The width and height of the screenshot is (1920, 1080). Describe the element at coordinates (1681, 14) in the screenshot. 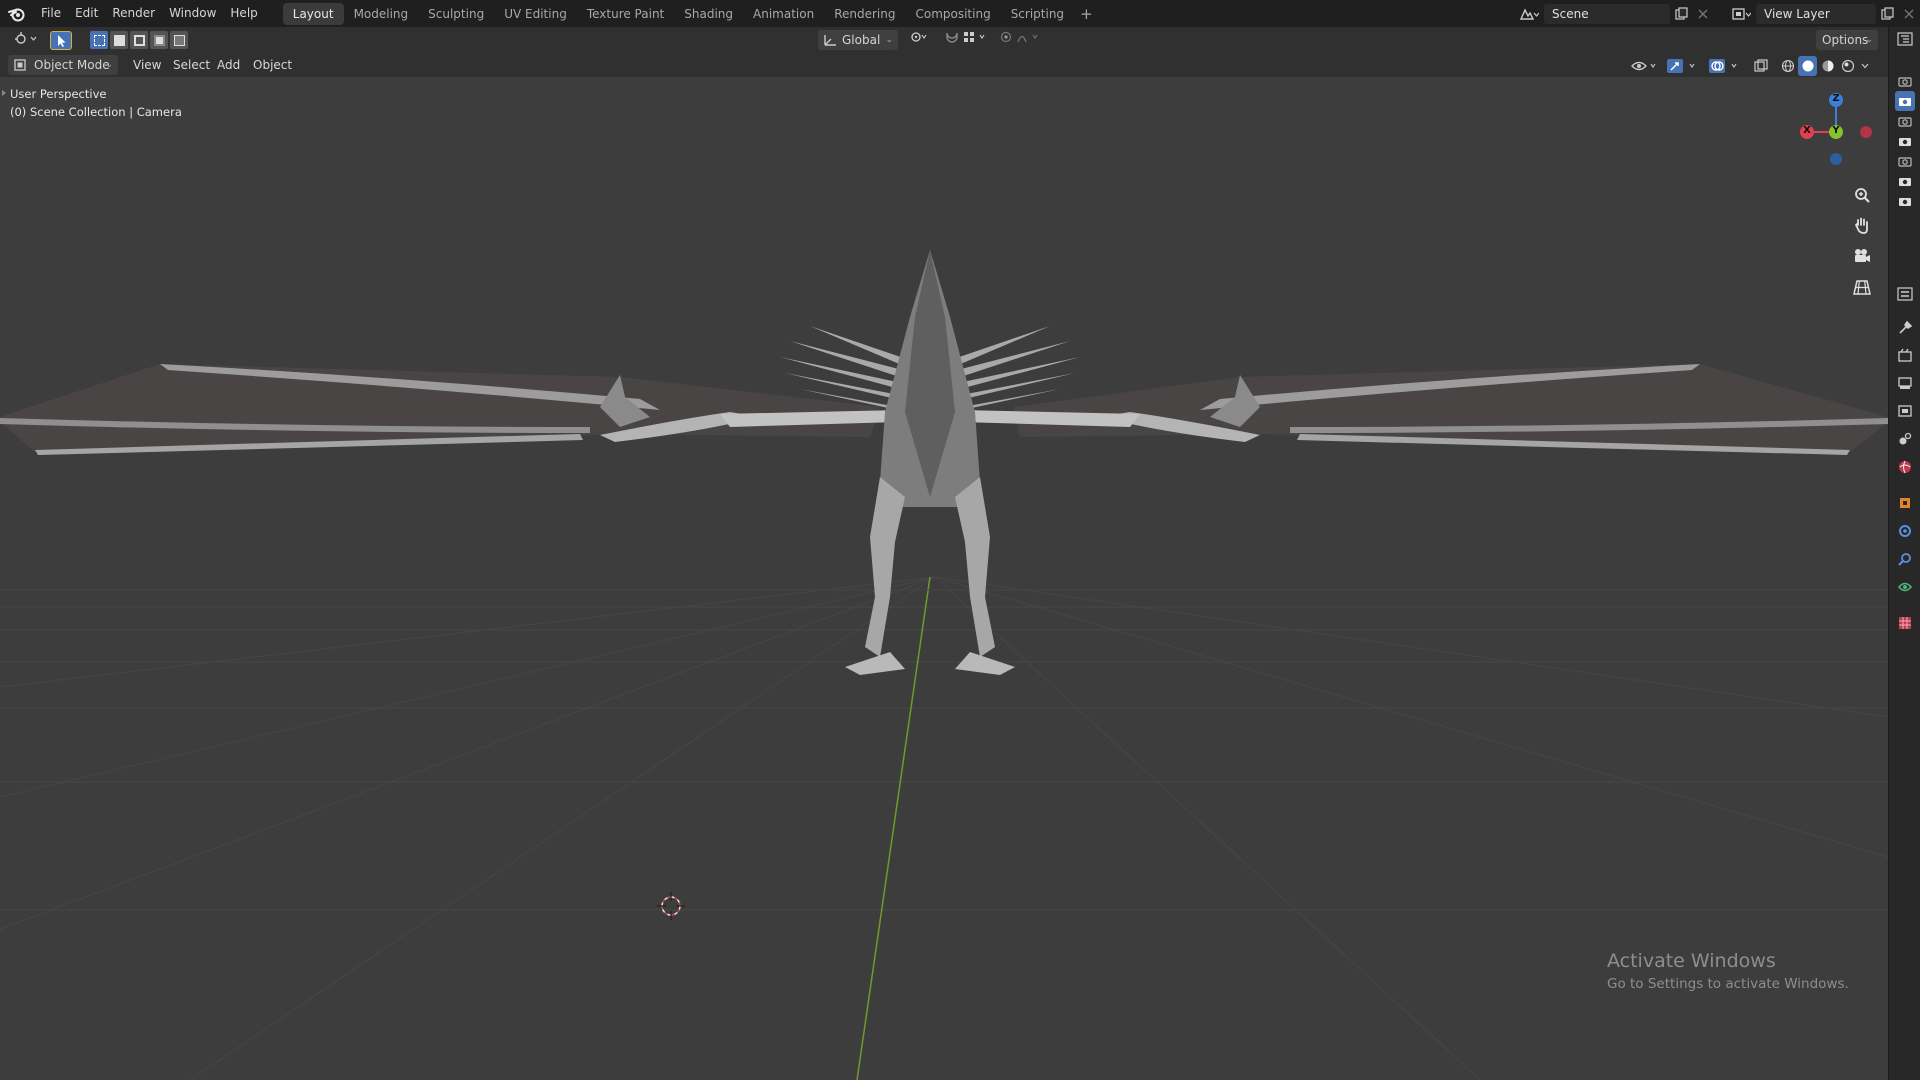

I see `new-scene-icon` at that location.